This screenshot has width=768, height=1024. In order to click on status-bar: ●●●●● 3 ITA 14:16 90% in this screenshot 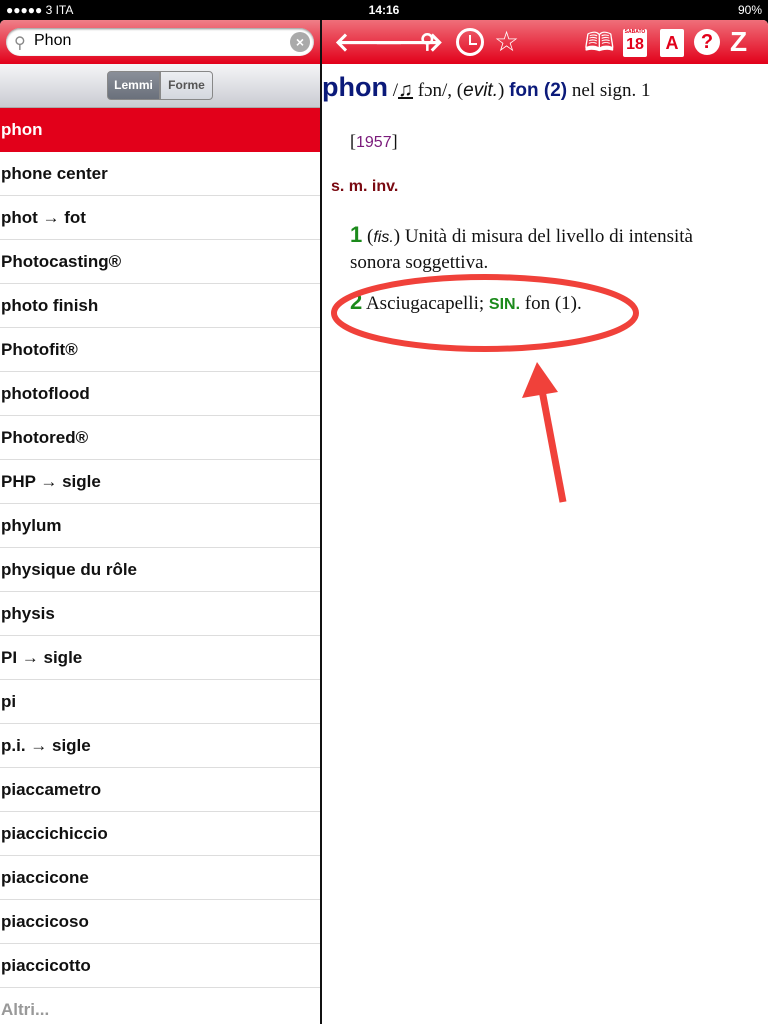, I will do `click(384, 10)`.